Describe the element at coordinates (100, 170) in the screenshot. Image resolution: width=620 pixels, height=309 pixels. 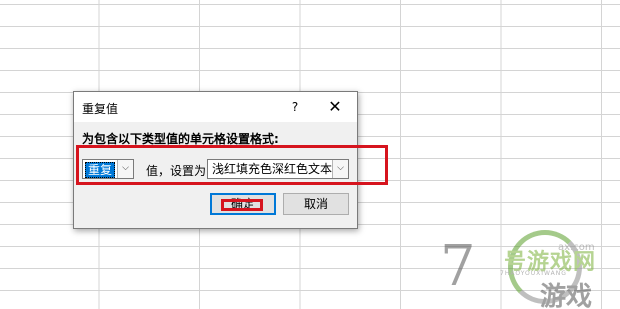
I see `value-type-selected: 重复` at that location.